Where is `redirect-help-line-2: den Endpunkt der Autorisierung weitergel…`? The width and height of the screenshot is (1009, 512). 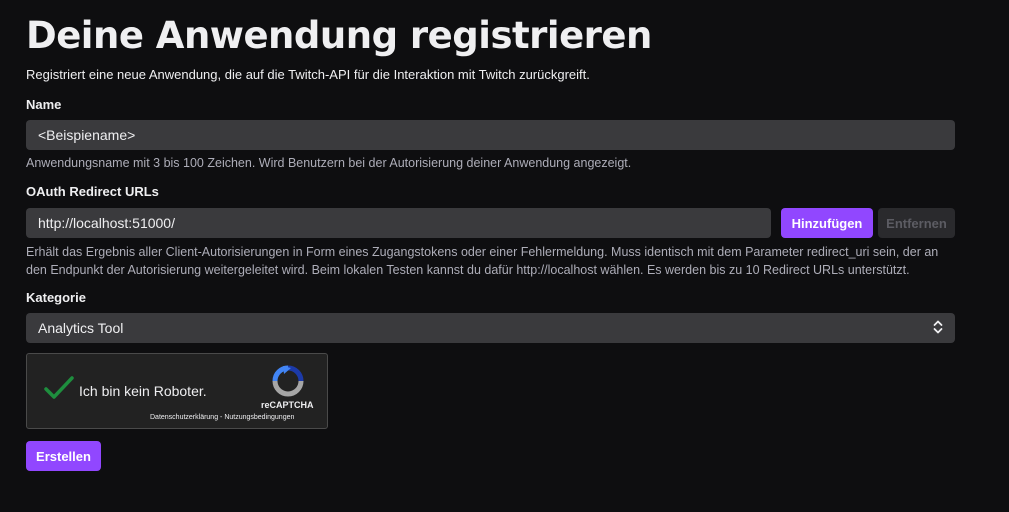 redirect-help-line-2: den Endpunkt der Autorisierung weitergel… is located at coordinates (468, 270).